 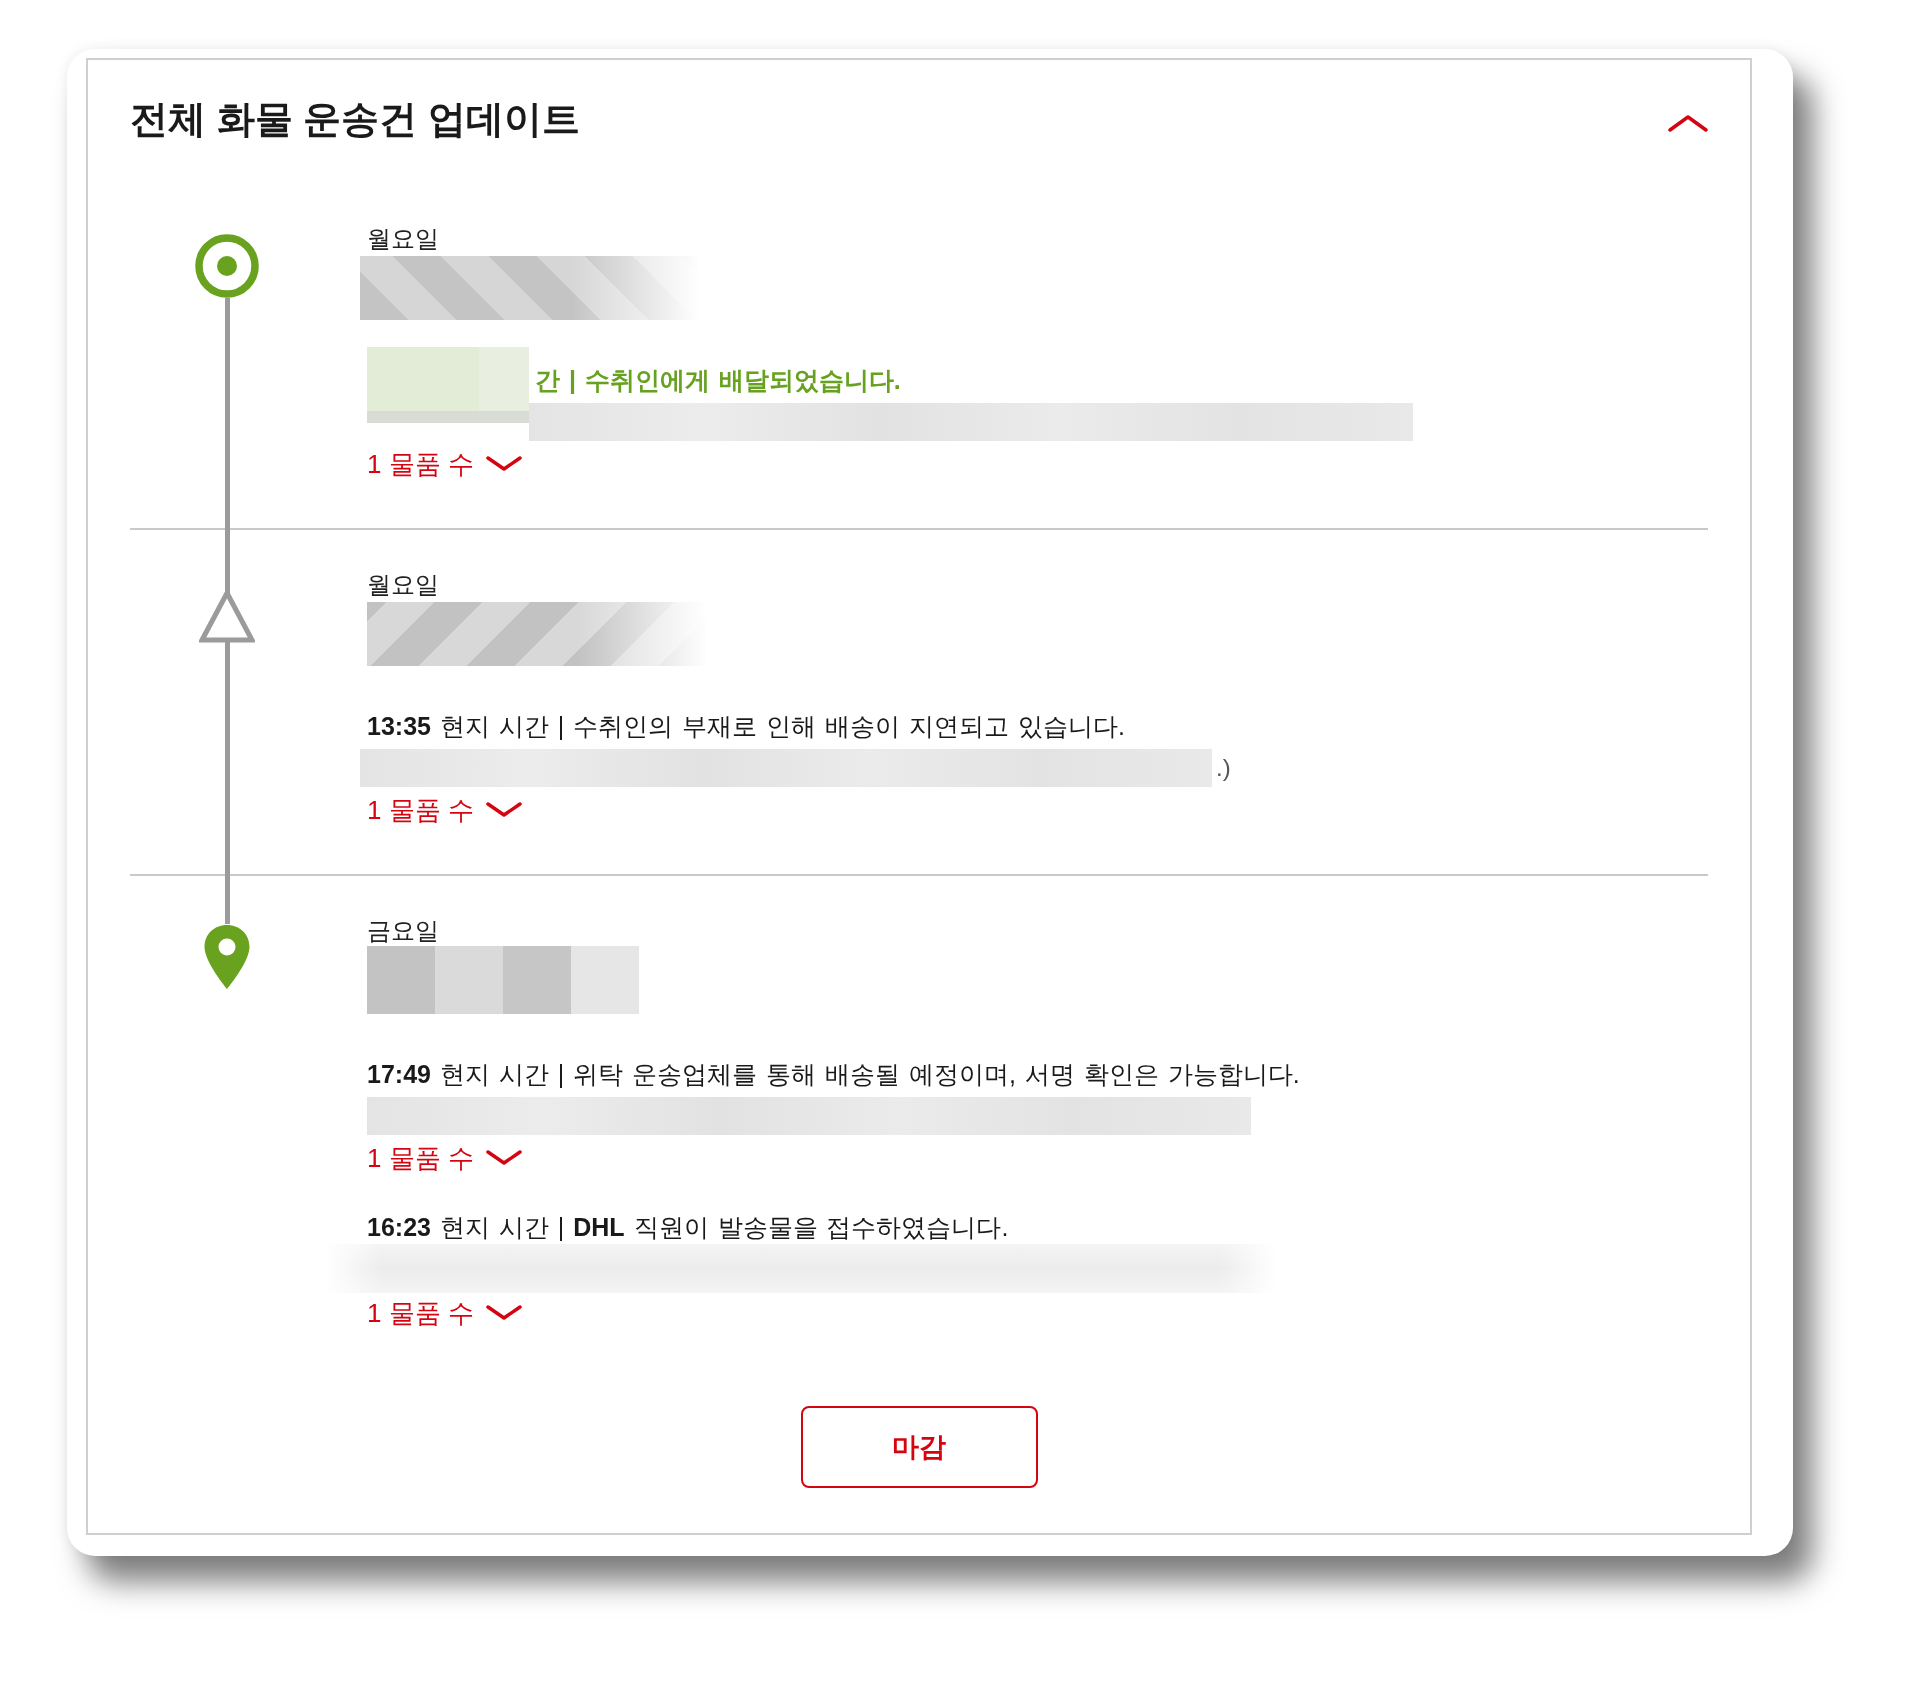 I want to click on panel-title: 전체 화물 운송건 업데이트, so click(x=355, y=119).